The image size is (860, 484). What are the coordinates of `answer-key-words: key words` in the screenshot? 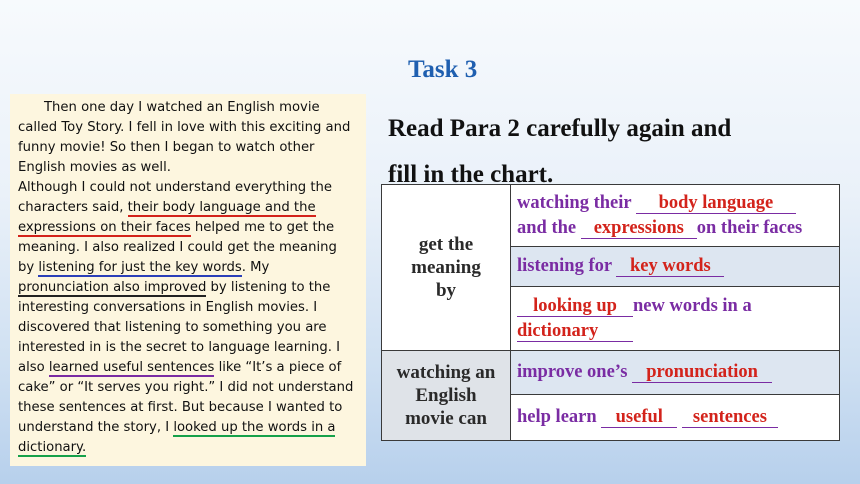 It's located at (670, 266).